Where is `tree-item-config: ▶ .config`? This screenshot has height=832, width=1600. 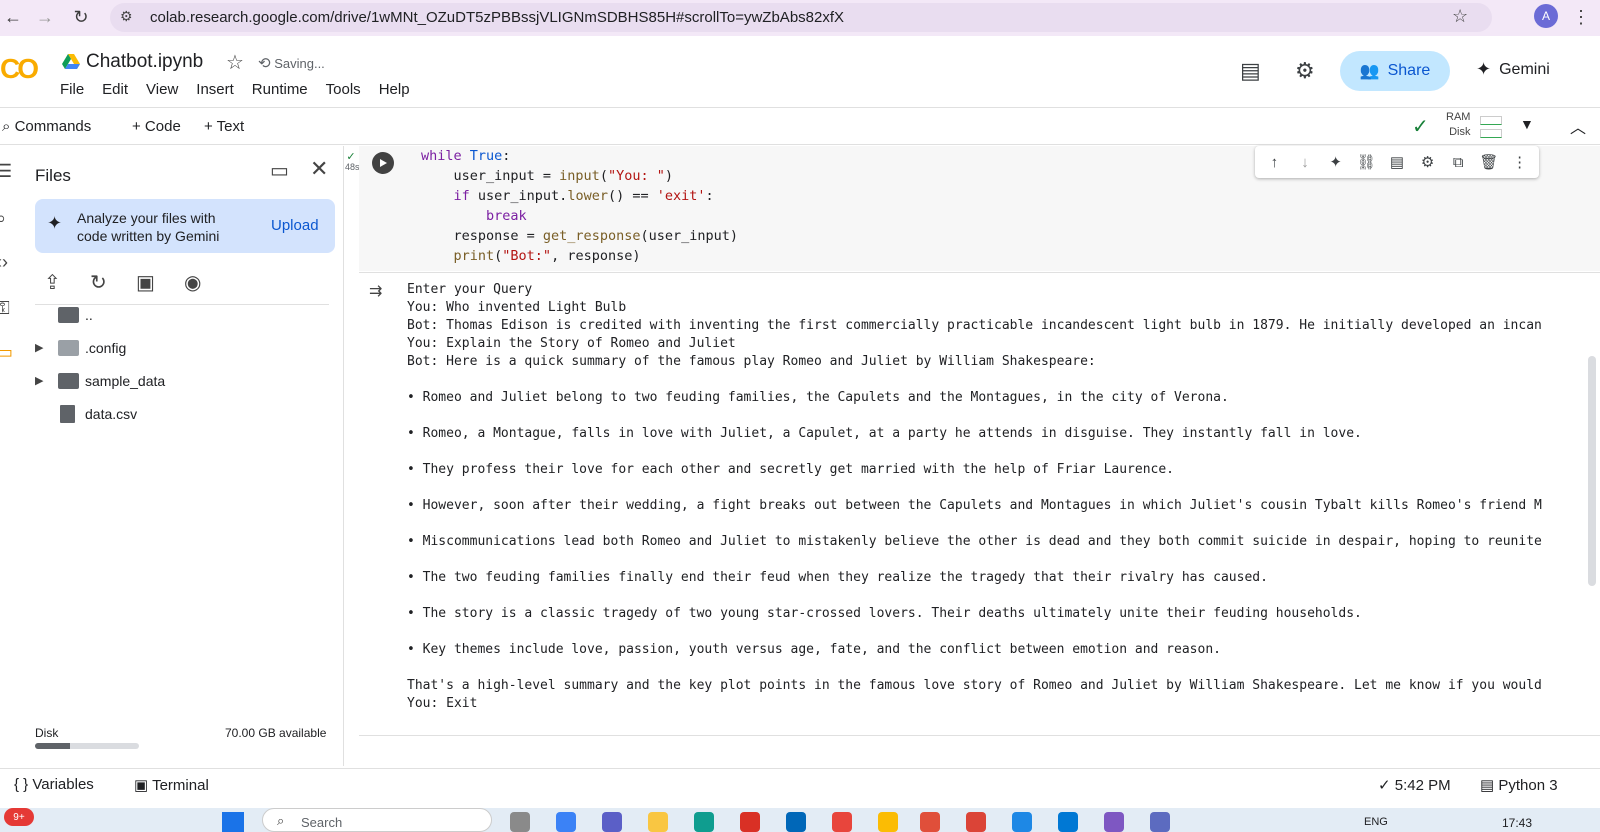
tree-item-config: ▶ .config is located at coordinates (172, 349).